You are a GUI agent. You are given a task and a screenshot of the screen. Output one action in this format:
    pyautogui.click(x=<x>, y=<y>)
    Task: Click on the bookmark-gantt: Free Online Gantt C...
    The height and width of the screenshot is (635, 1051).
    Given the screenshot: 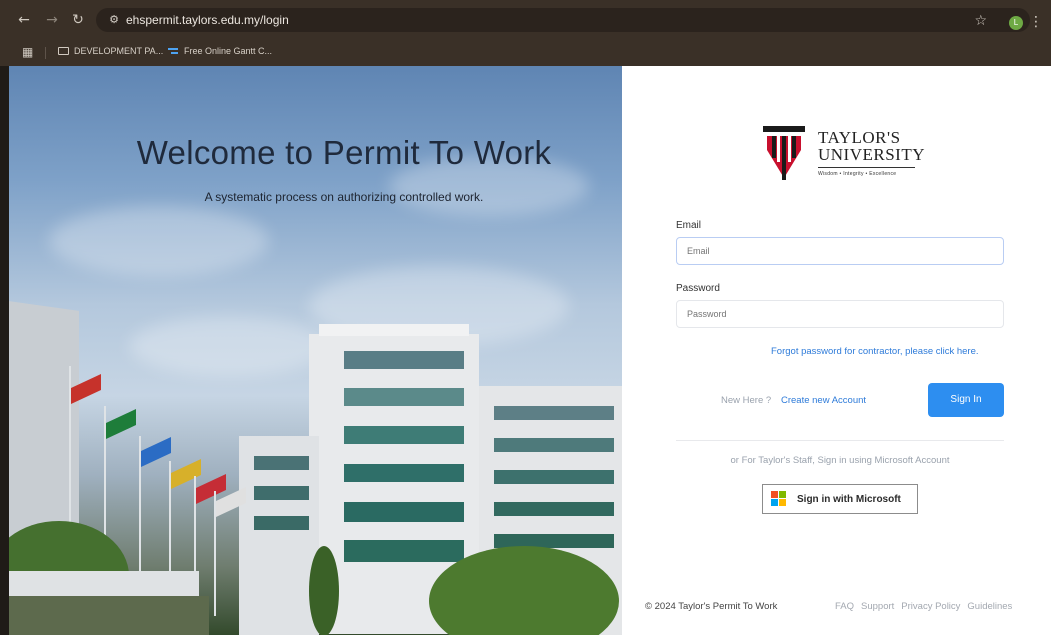 What is the action you would take?
    pyautogui.click(x=220, y=51)
    